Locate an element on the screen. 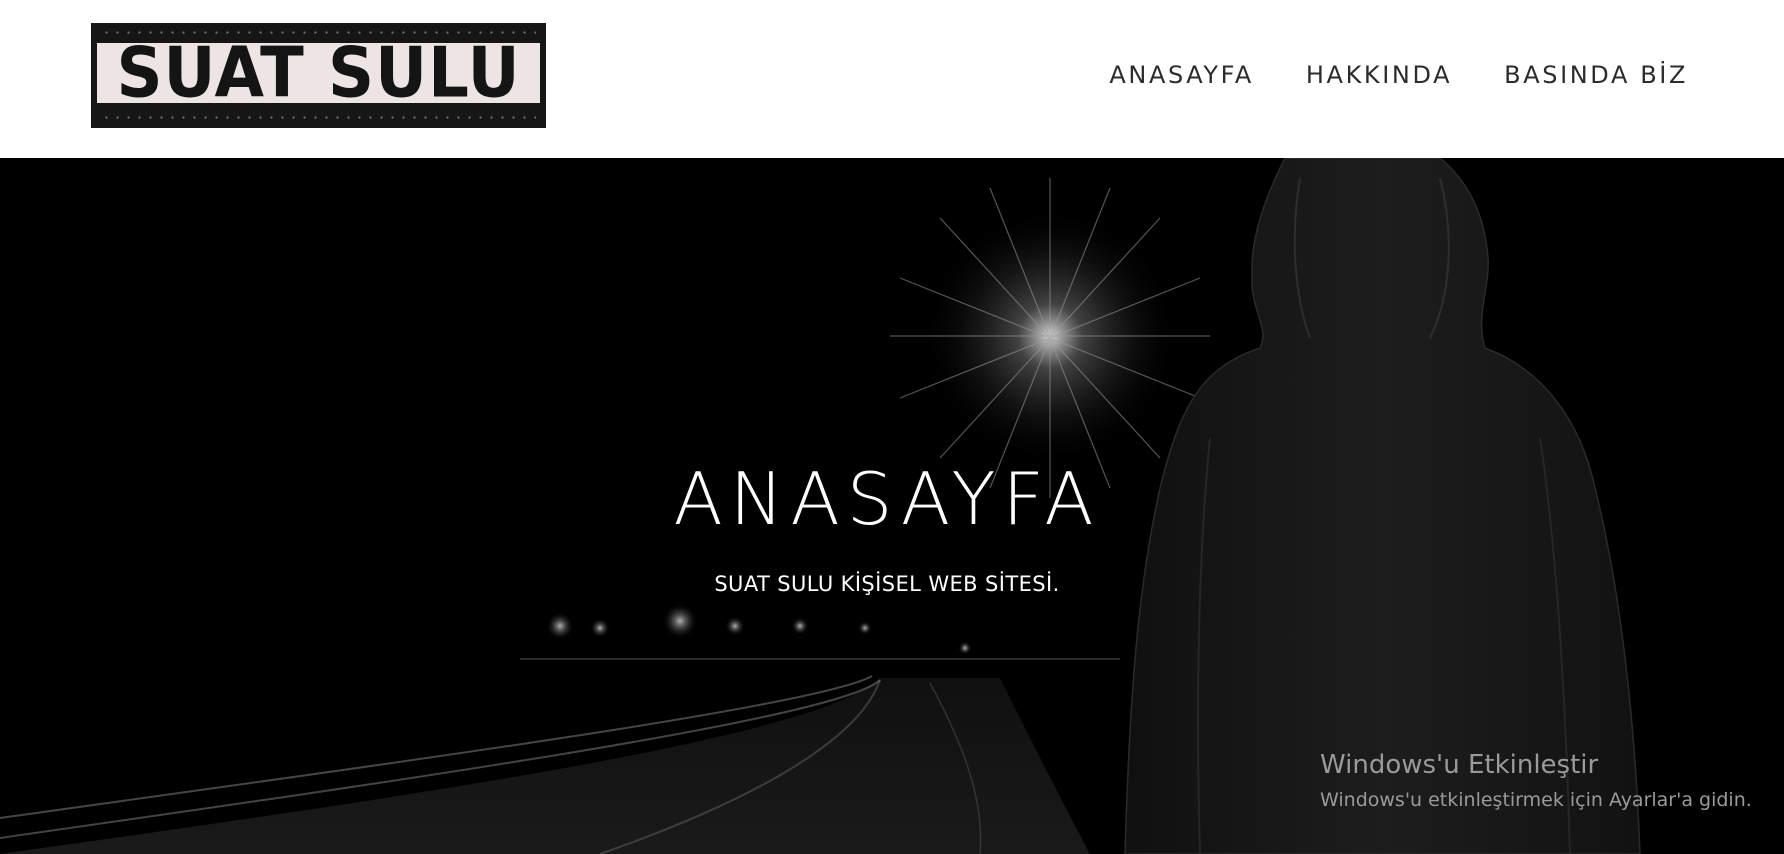 This screenshot has width=1784, height=854. site-logo: SUAT SULU is located at coordinates (318, 75).